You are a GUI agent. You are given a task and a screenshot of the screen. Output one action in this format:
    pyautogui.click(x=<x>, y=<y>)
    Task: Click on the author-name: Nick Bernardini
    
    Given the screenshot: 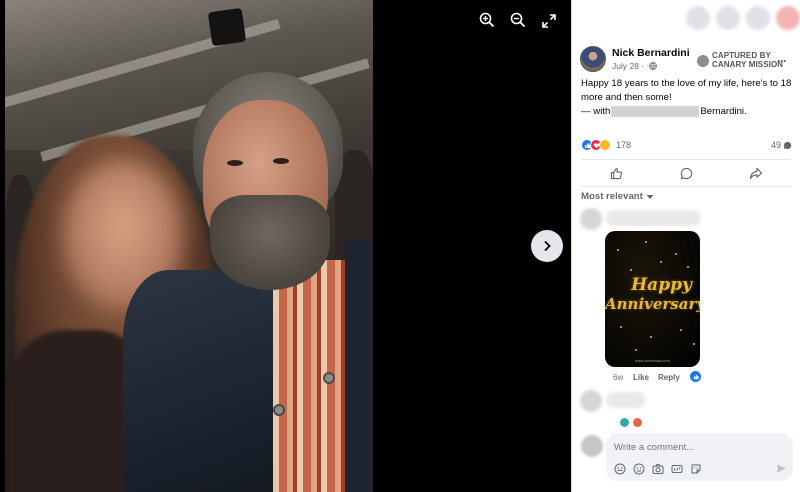 What is the action you would take?
    pyautogui.click(x=651, y=53)
    